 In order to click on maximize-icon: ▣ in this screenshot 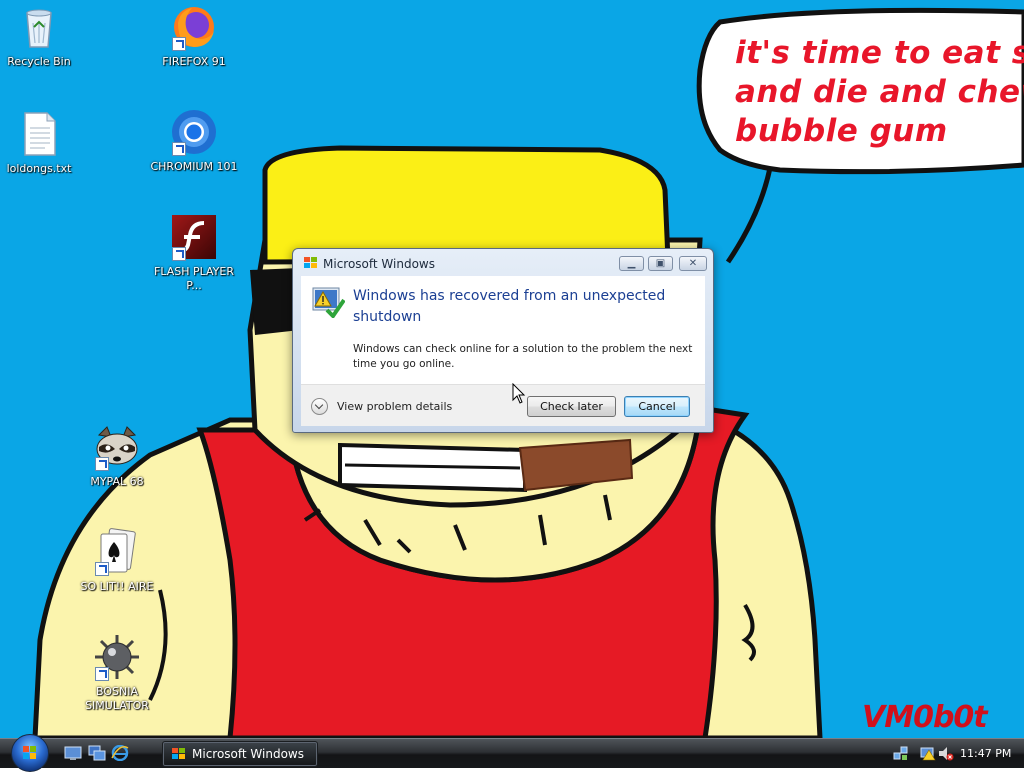, I will do `click(660, 263)`.